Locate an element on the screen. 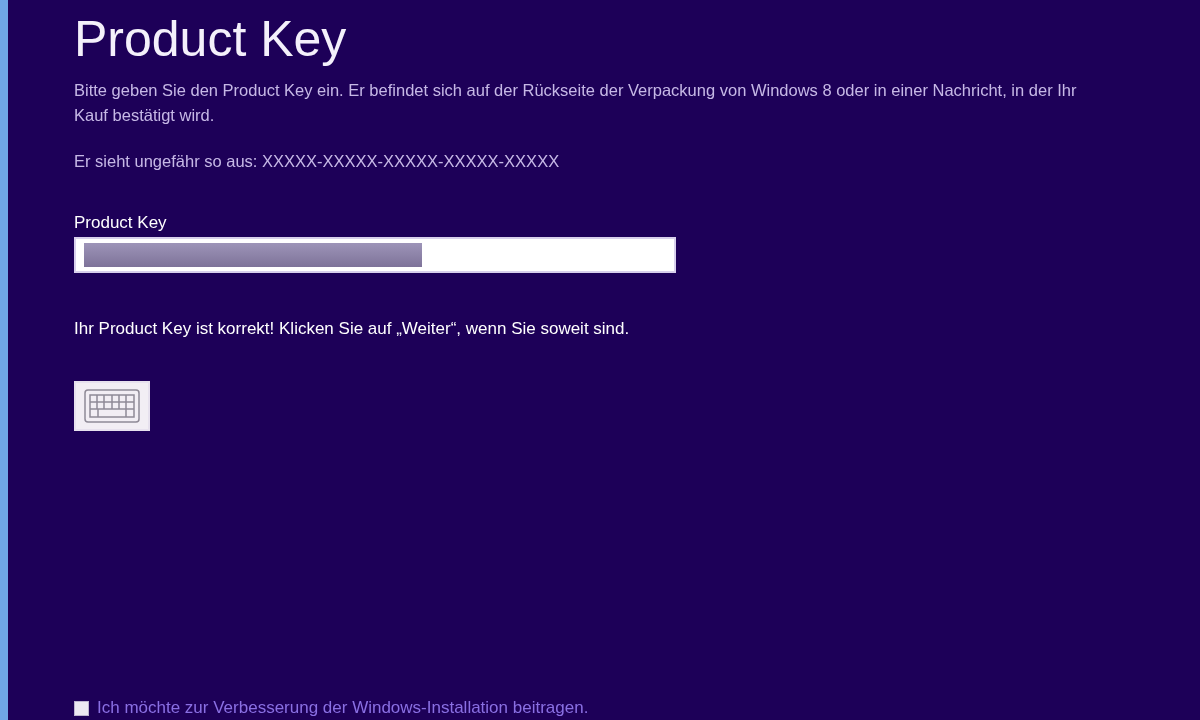 Image resolution: width=1200 pixels, height=720 pixels. consent-checkbox is located at coordinates (81, 708).